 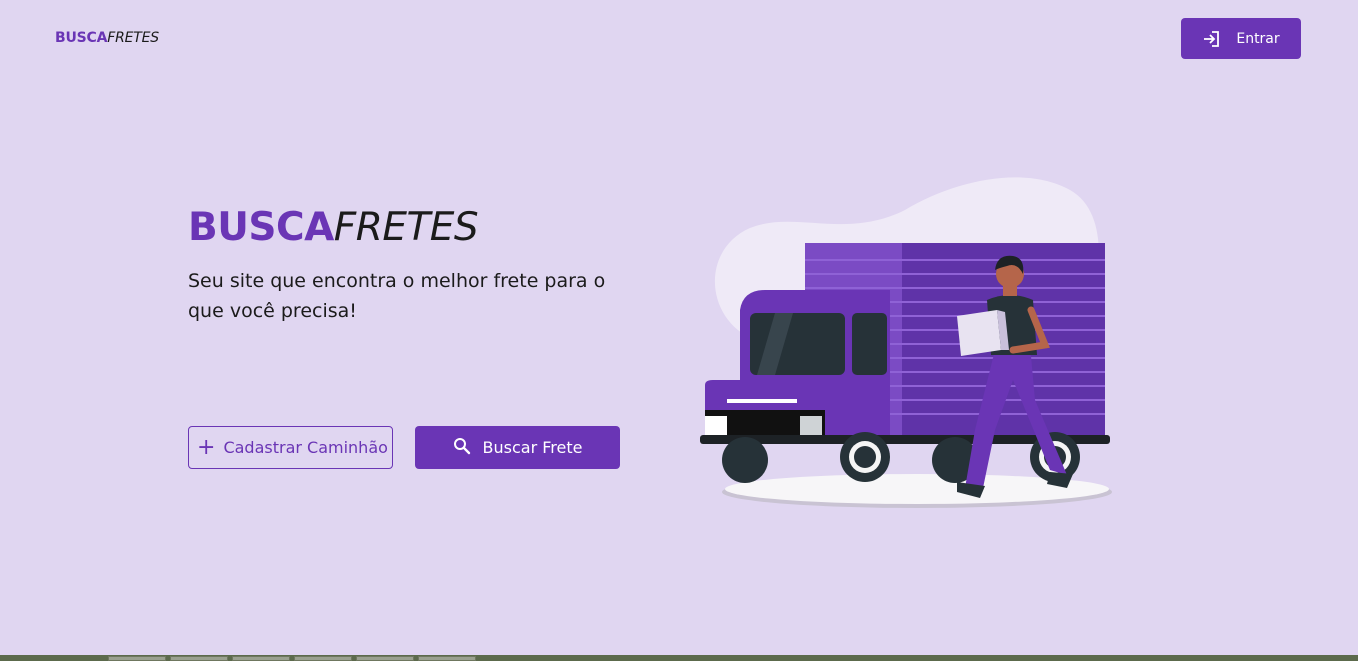 I want to click on logo-bold: BUSCA, so click(x=81, y=38).